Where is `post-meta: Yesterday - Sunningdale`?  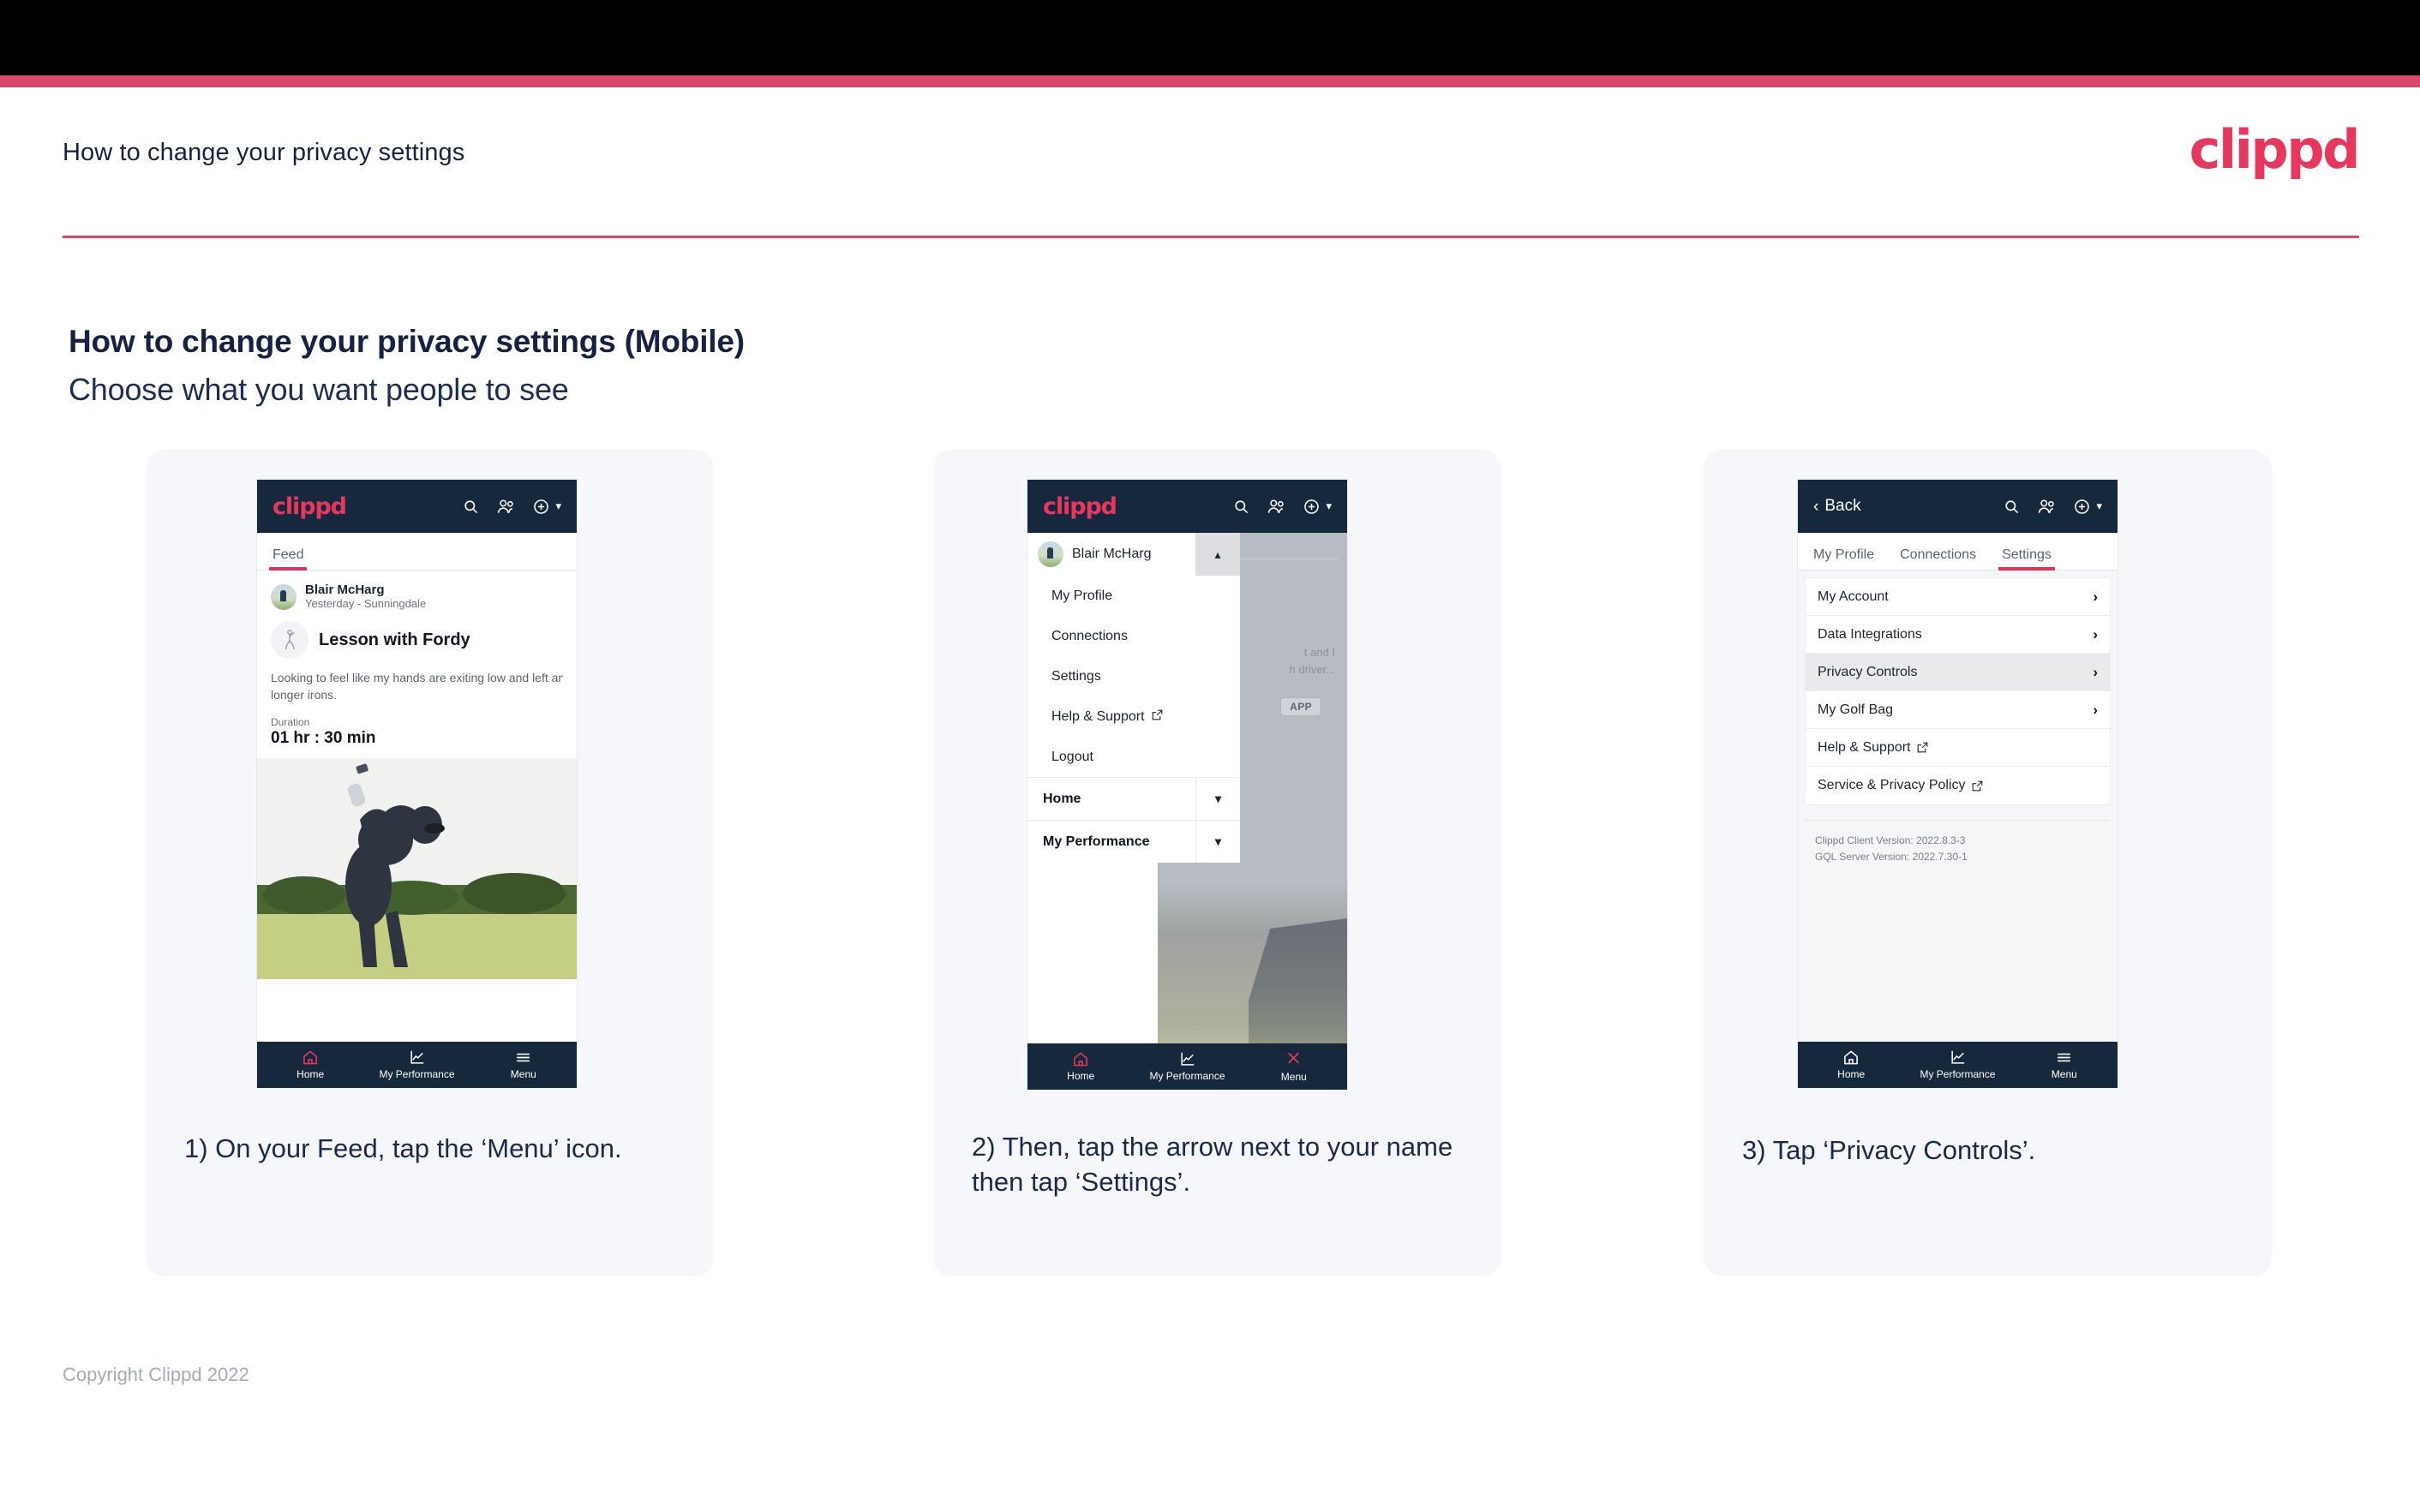 post-meta: Yesterday - Sunningdale is located at coordinates (366, 604).